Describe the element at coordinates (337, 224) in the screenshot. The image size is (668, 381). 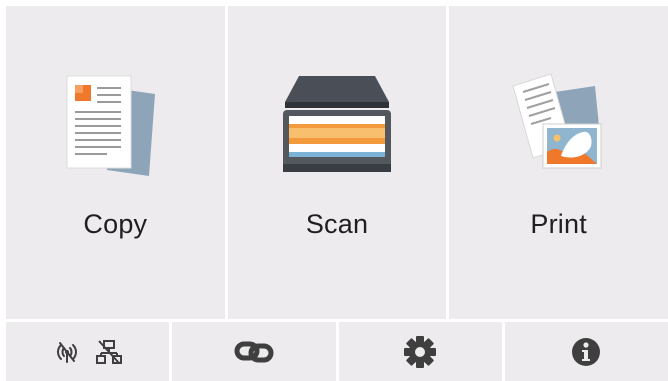
I see `scan-label: Scan` at that location.